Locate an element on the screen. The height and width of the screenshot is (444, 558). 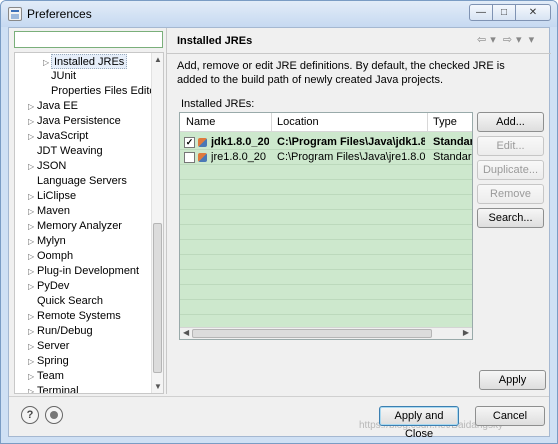
jre-checkbox is located at coordinates (189, 157).